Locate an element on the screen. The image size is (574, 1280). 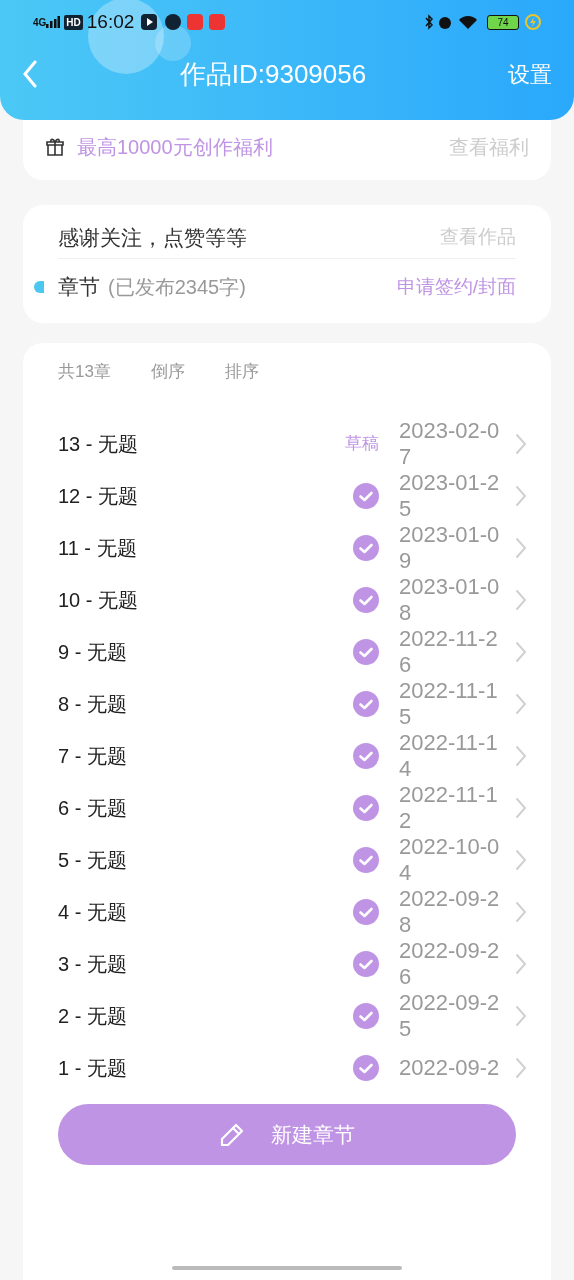
chapter-date: 2023-02-07 is located at coordinates (450, 444).